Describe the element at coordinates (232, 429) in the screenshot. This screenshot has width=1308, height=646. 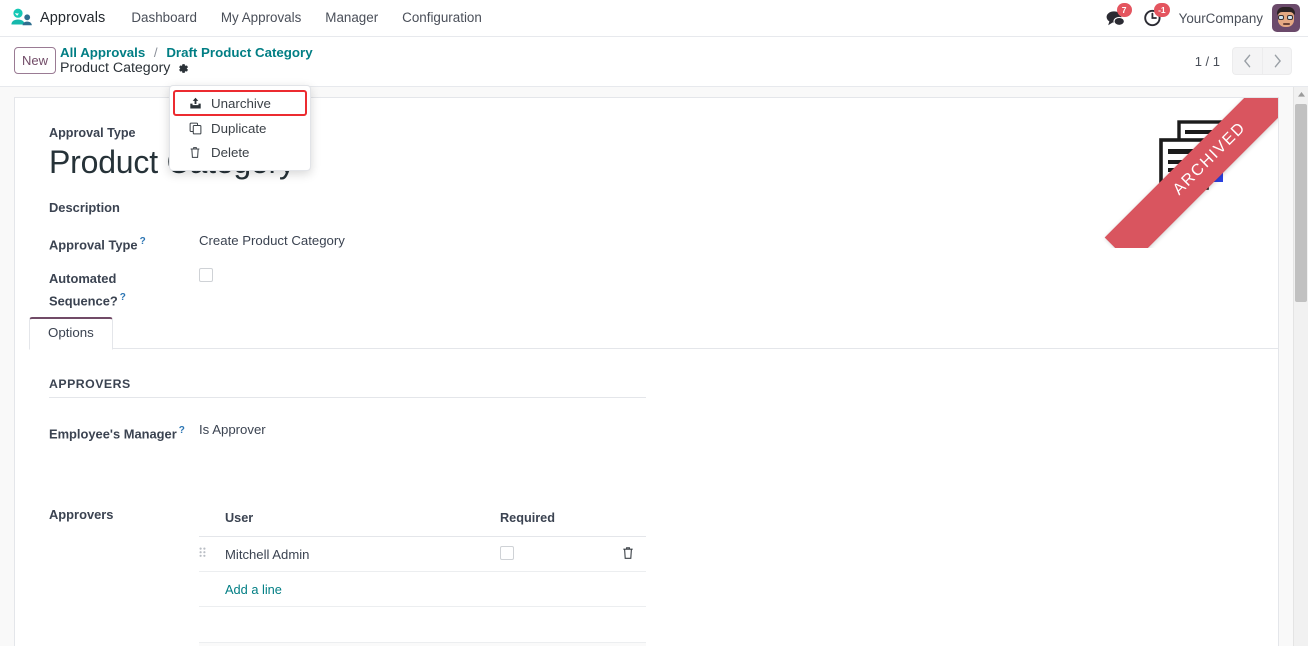
I see `employees-manager-value: Is Approver` at that location.